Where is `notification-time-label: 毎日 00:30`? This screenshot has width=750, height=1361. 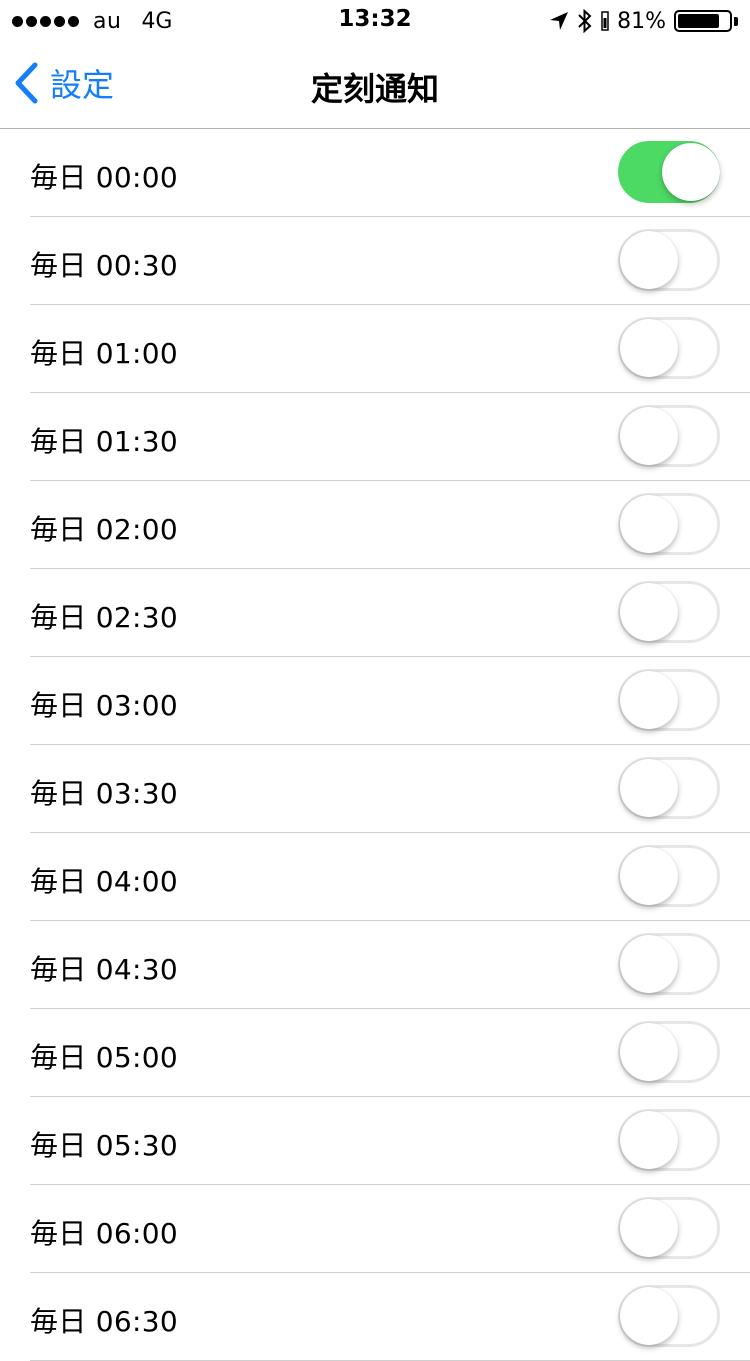
notification-time-label: 毎日 00:30 is located at coordinates (104, 265).